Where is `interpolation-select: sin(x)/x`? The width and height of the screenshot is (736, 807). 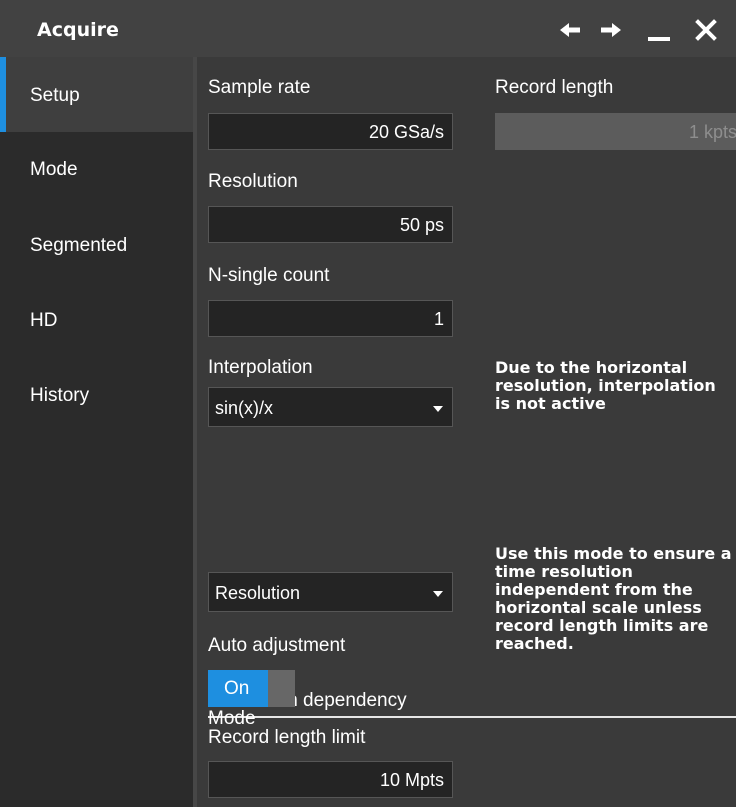 interpolation-select: sin(x)/x is located at coordinates (330, 407).